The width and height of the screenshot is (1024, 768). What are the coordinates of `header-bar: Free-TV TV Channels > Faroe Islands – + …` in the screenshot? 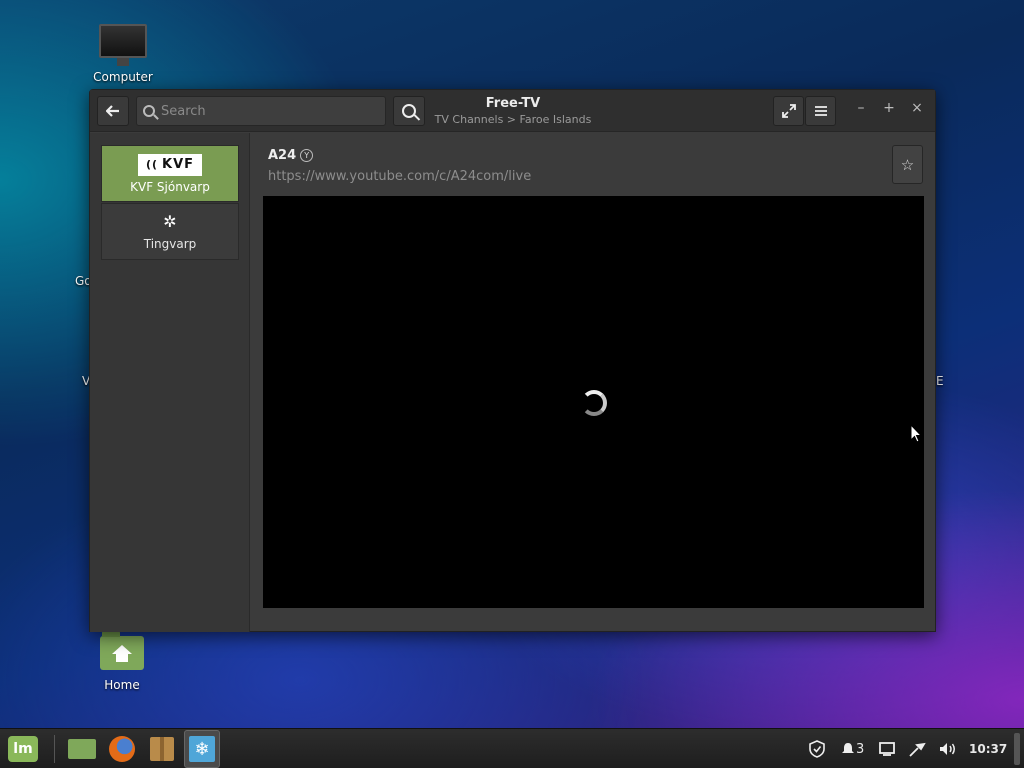 It's located at (512, 111).